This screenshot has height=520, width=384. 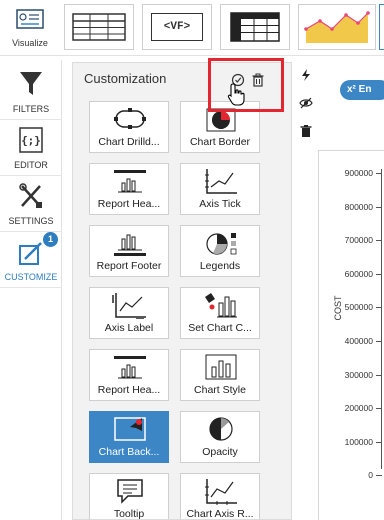 I want to click on left-sidebar: FILTERS {;} EDITOR SETTINGS 1 CUSTOMIZE, so click(x=31, y=290).